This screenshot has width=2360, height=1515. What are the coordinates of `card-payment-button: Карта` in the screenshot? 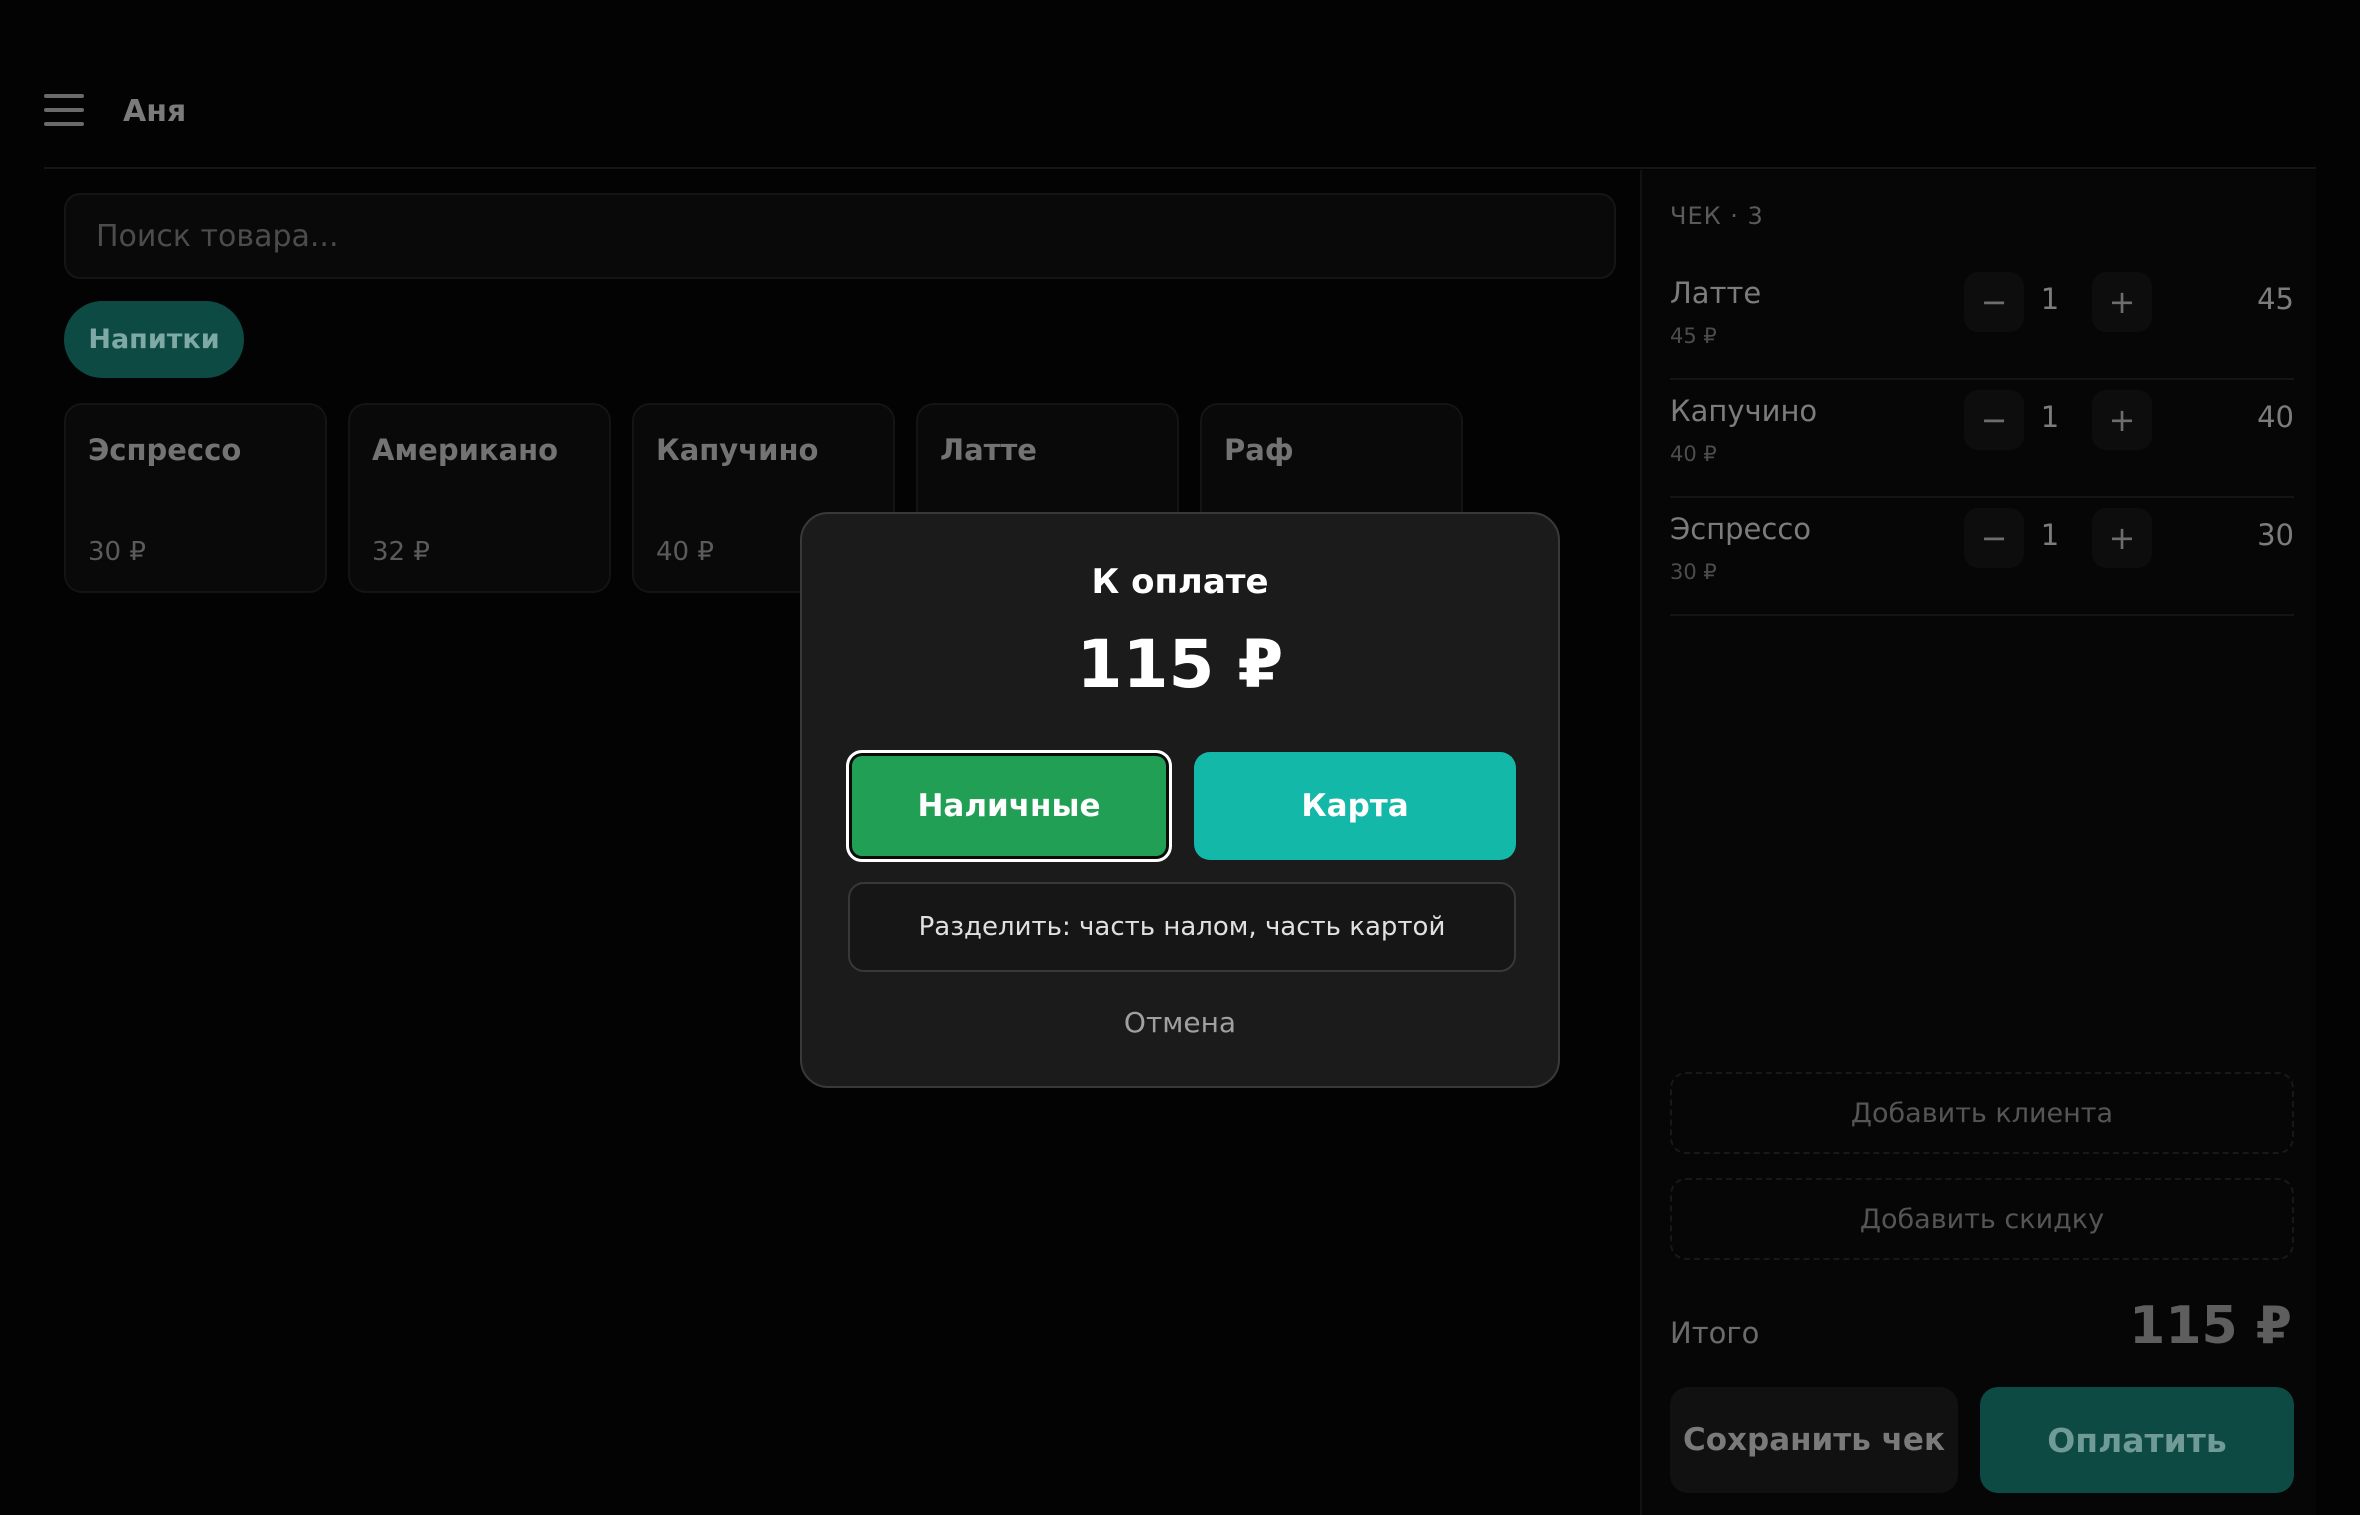 It's located at (1355, 806).